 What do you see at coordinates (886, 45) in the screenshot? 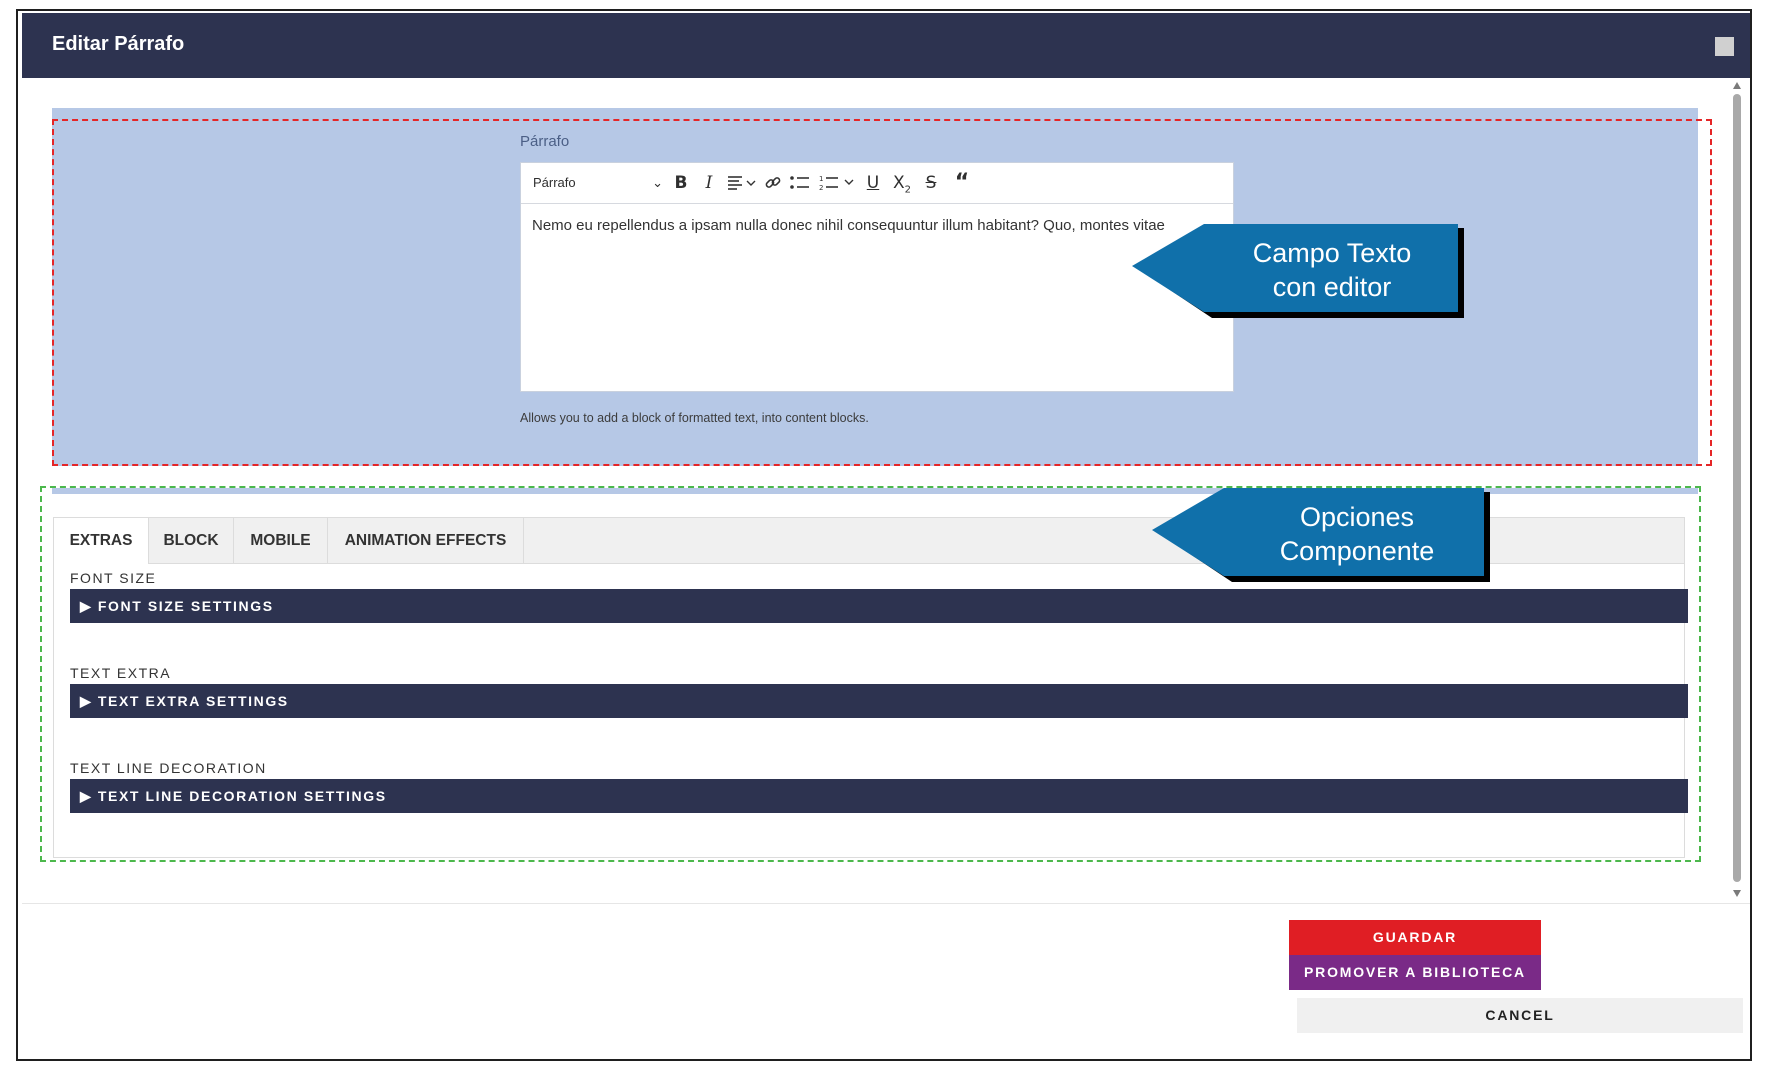
I see `dialog-header: Editar Párrafo` at bounding box center [886, 45].